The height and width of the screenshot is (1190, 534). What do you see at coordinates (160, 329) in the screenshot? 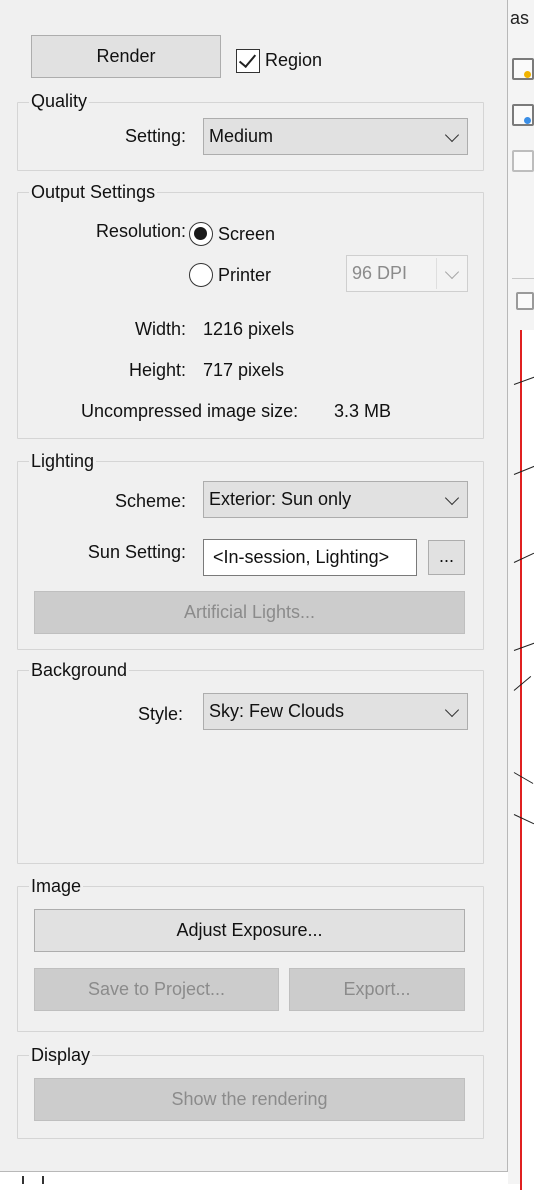
I see `width-label: Width:` at bounding box center [160, 329].